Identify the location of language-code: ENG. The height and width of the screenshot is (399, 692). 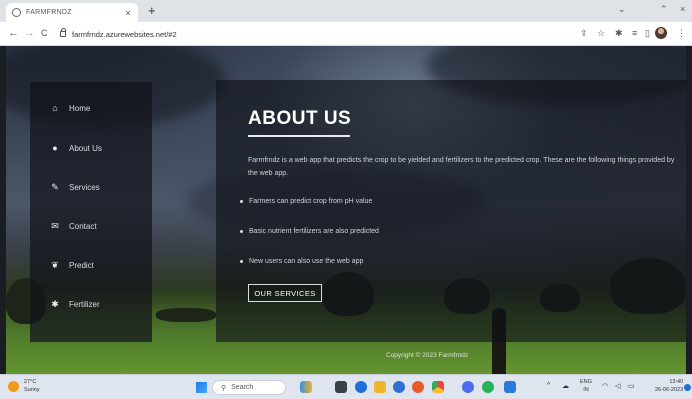
(586, 382).